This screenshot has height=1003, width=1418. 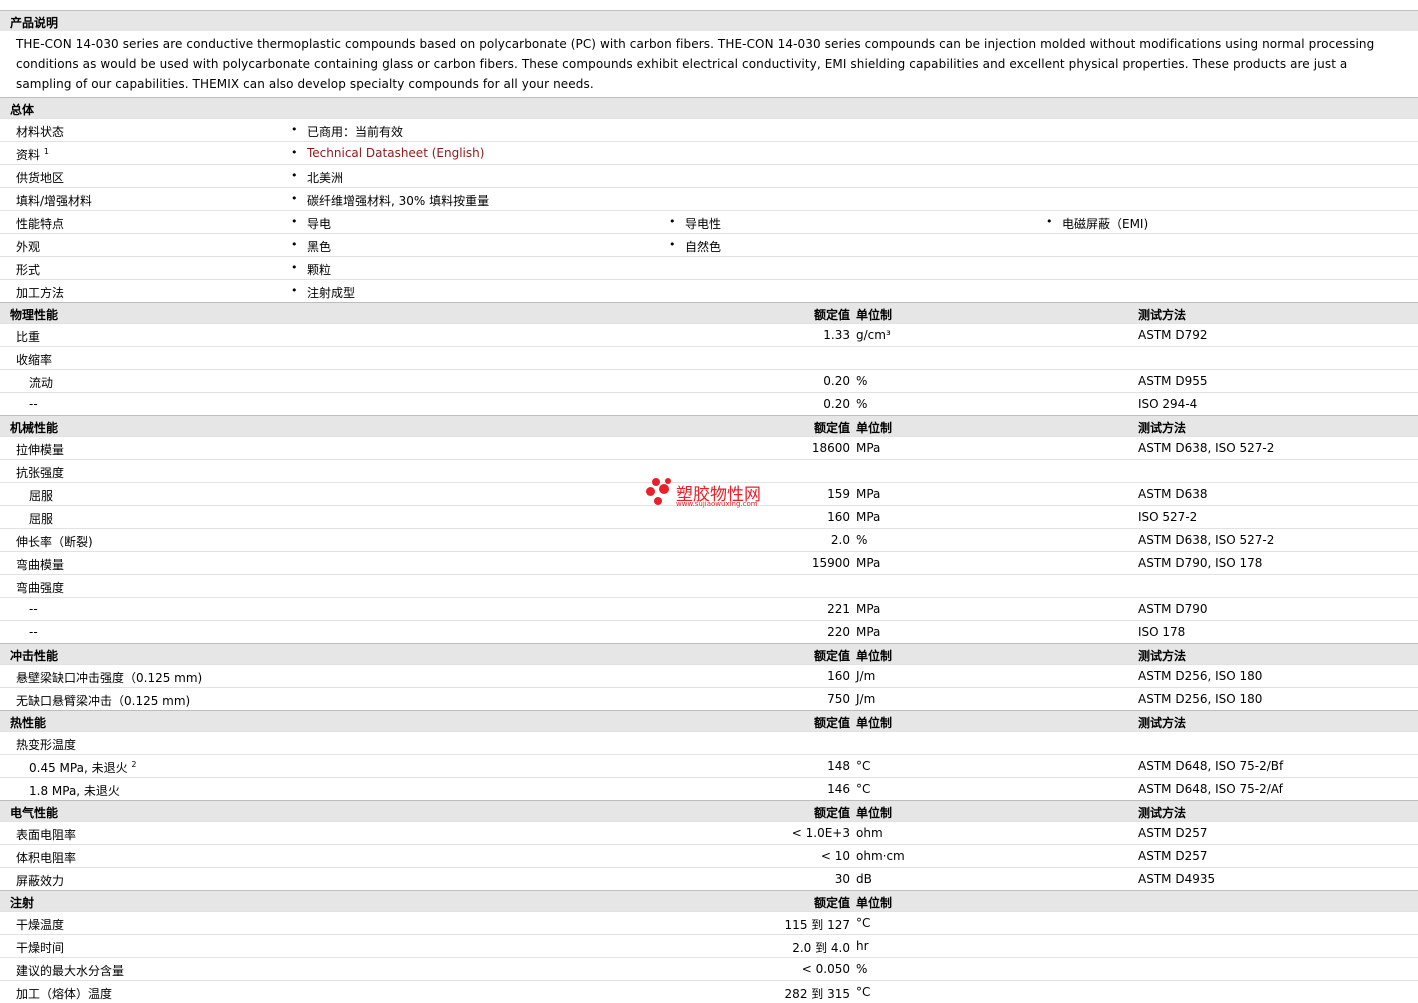 What do you see at coordinates (1173, 335) in the screenshot?
I see `test-method: ASTM D792` at bounding box center [1173, 335].